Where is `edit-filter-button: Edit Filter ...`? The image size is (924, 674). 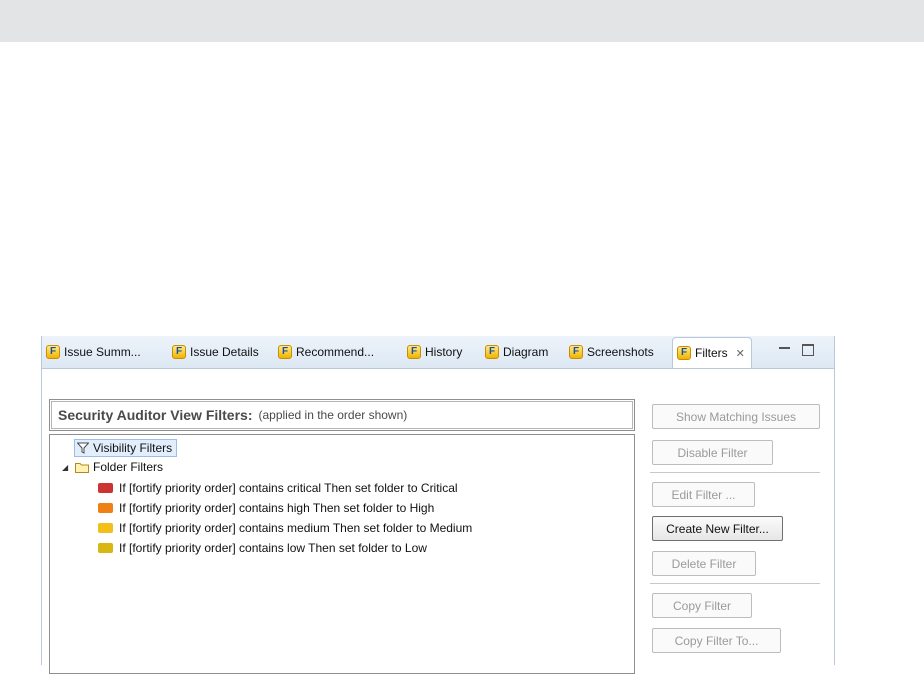 edit-filter-button: Edit Filter ... is located at coordinates (703, 494).